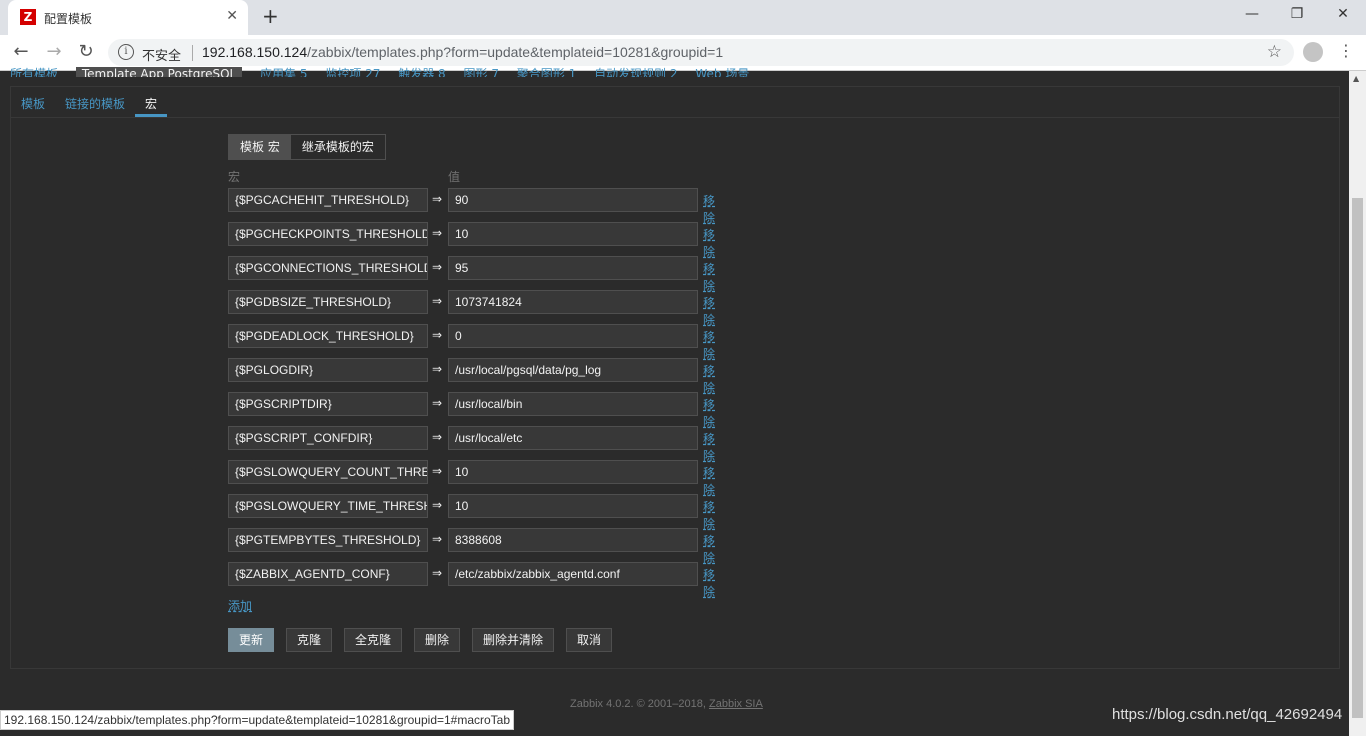  I want to click on watermark: https://blog.csdn.net/qq_42692494, so click(1227, 714).